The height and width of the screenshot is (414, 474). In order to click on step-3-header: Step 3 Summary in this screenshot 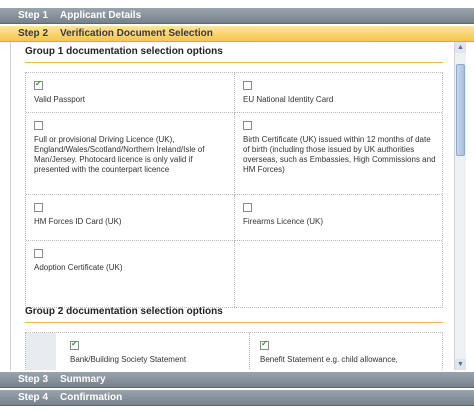, I will do `click(237, 380)`.